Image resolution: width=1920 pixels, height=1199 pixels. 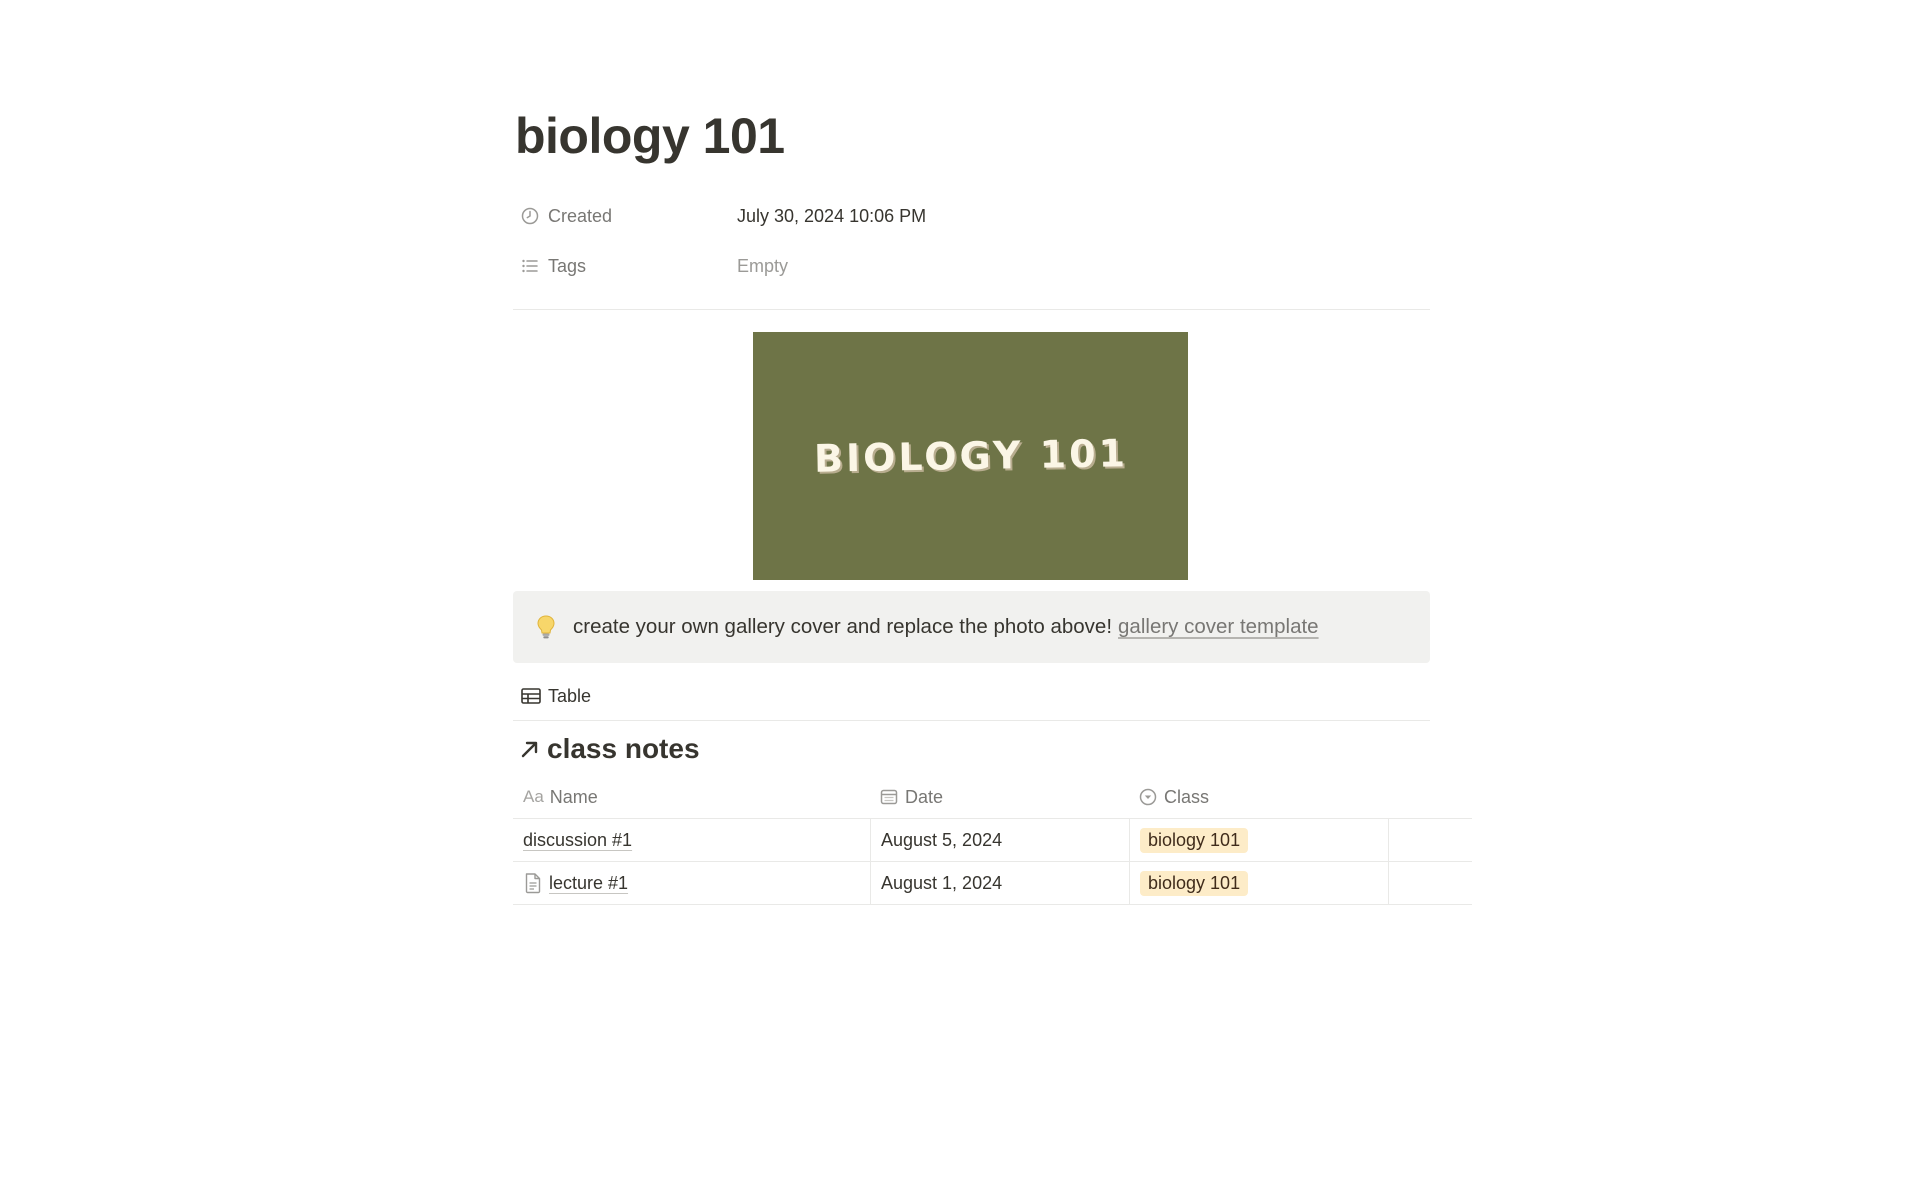 I want to click on cell-date: August 5, 2024, so click(x=999, y=840).